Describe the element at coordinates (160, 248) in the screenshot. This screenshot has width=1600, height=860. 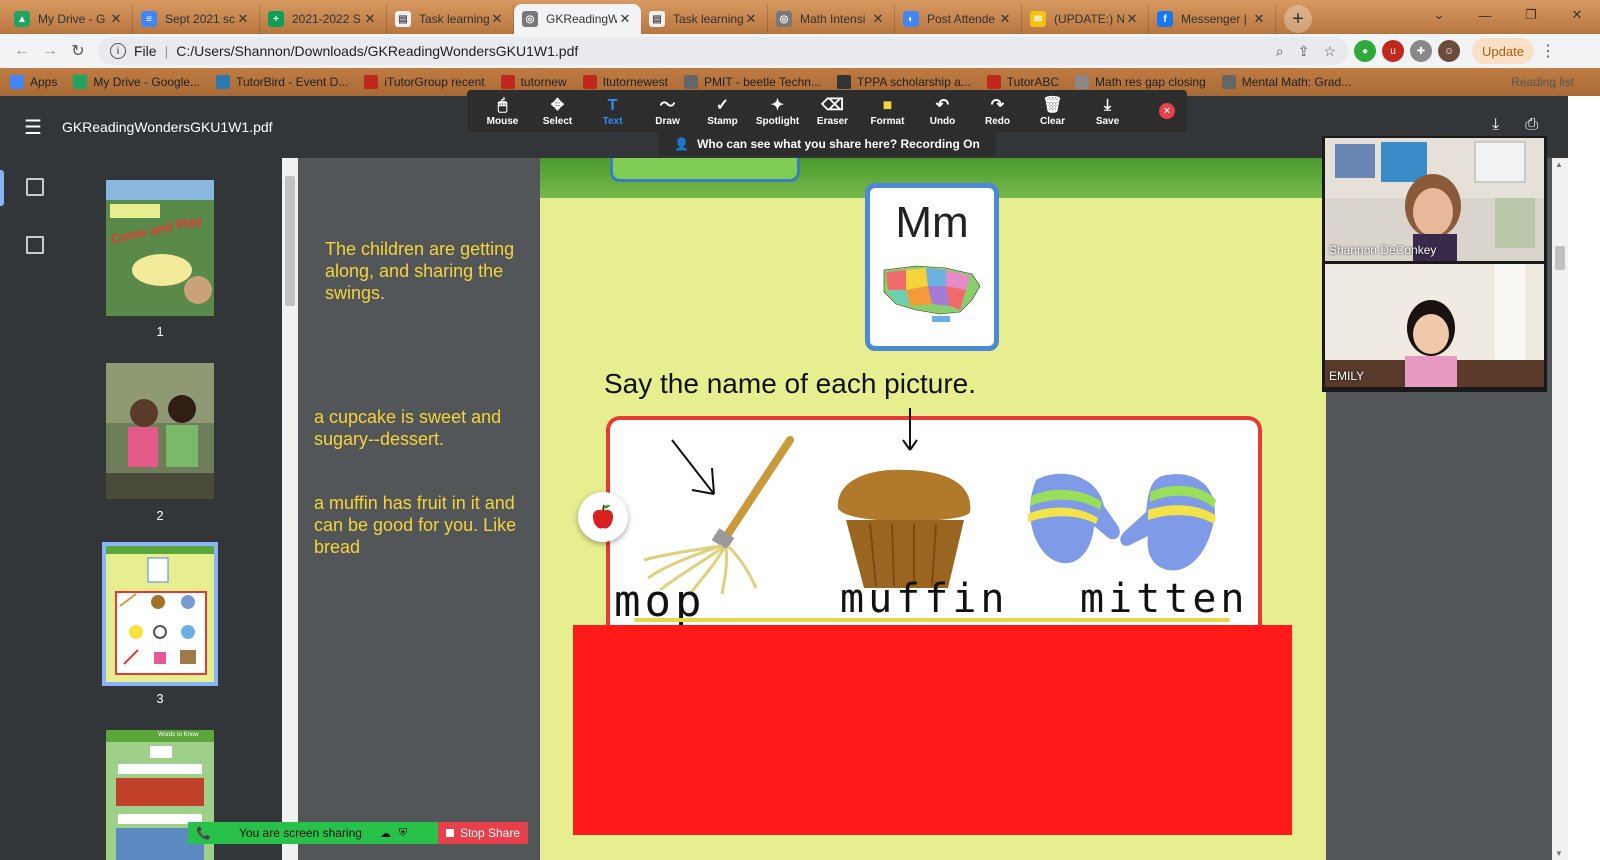
I see `thumbnail-page-1: Come and Play` at that location.